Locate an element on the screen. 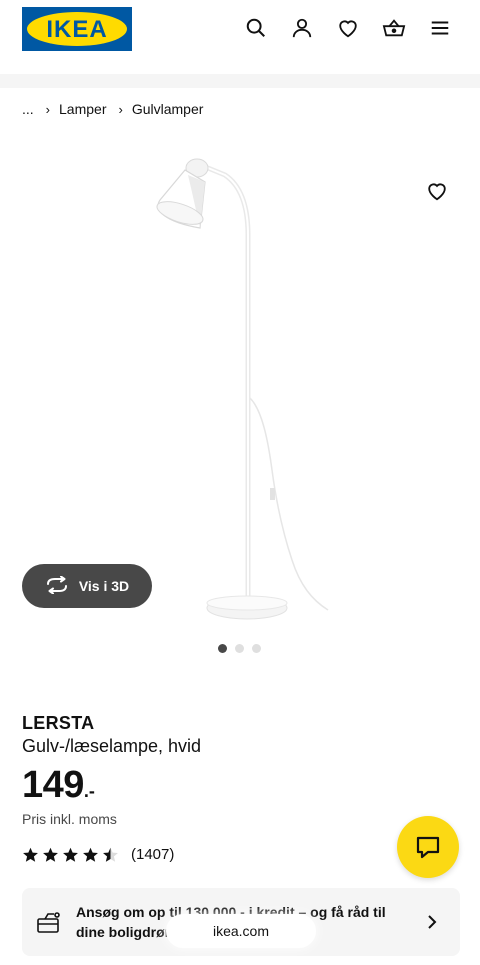 Image resolution: width=480 pixels, height=965 pixels. image-pagination is located at coordinates (239, 648).